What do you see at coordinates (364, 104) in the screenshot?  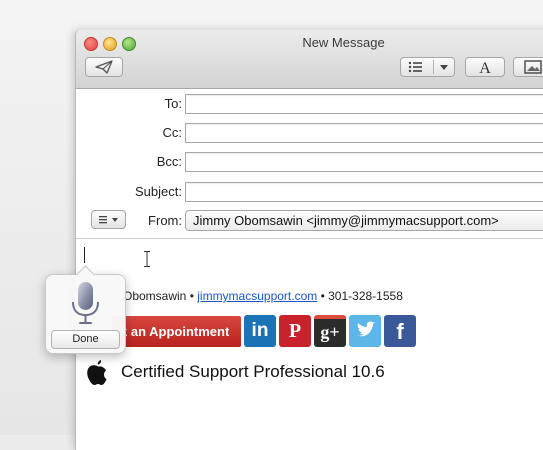 I see `to-field` at bounding box center [364, 104].